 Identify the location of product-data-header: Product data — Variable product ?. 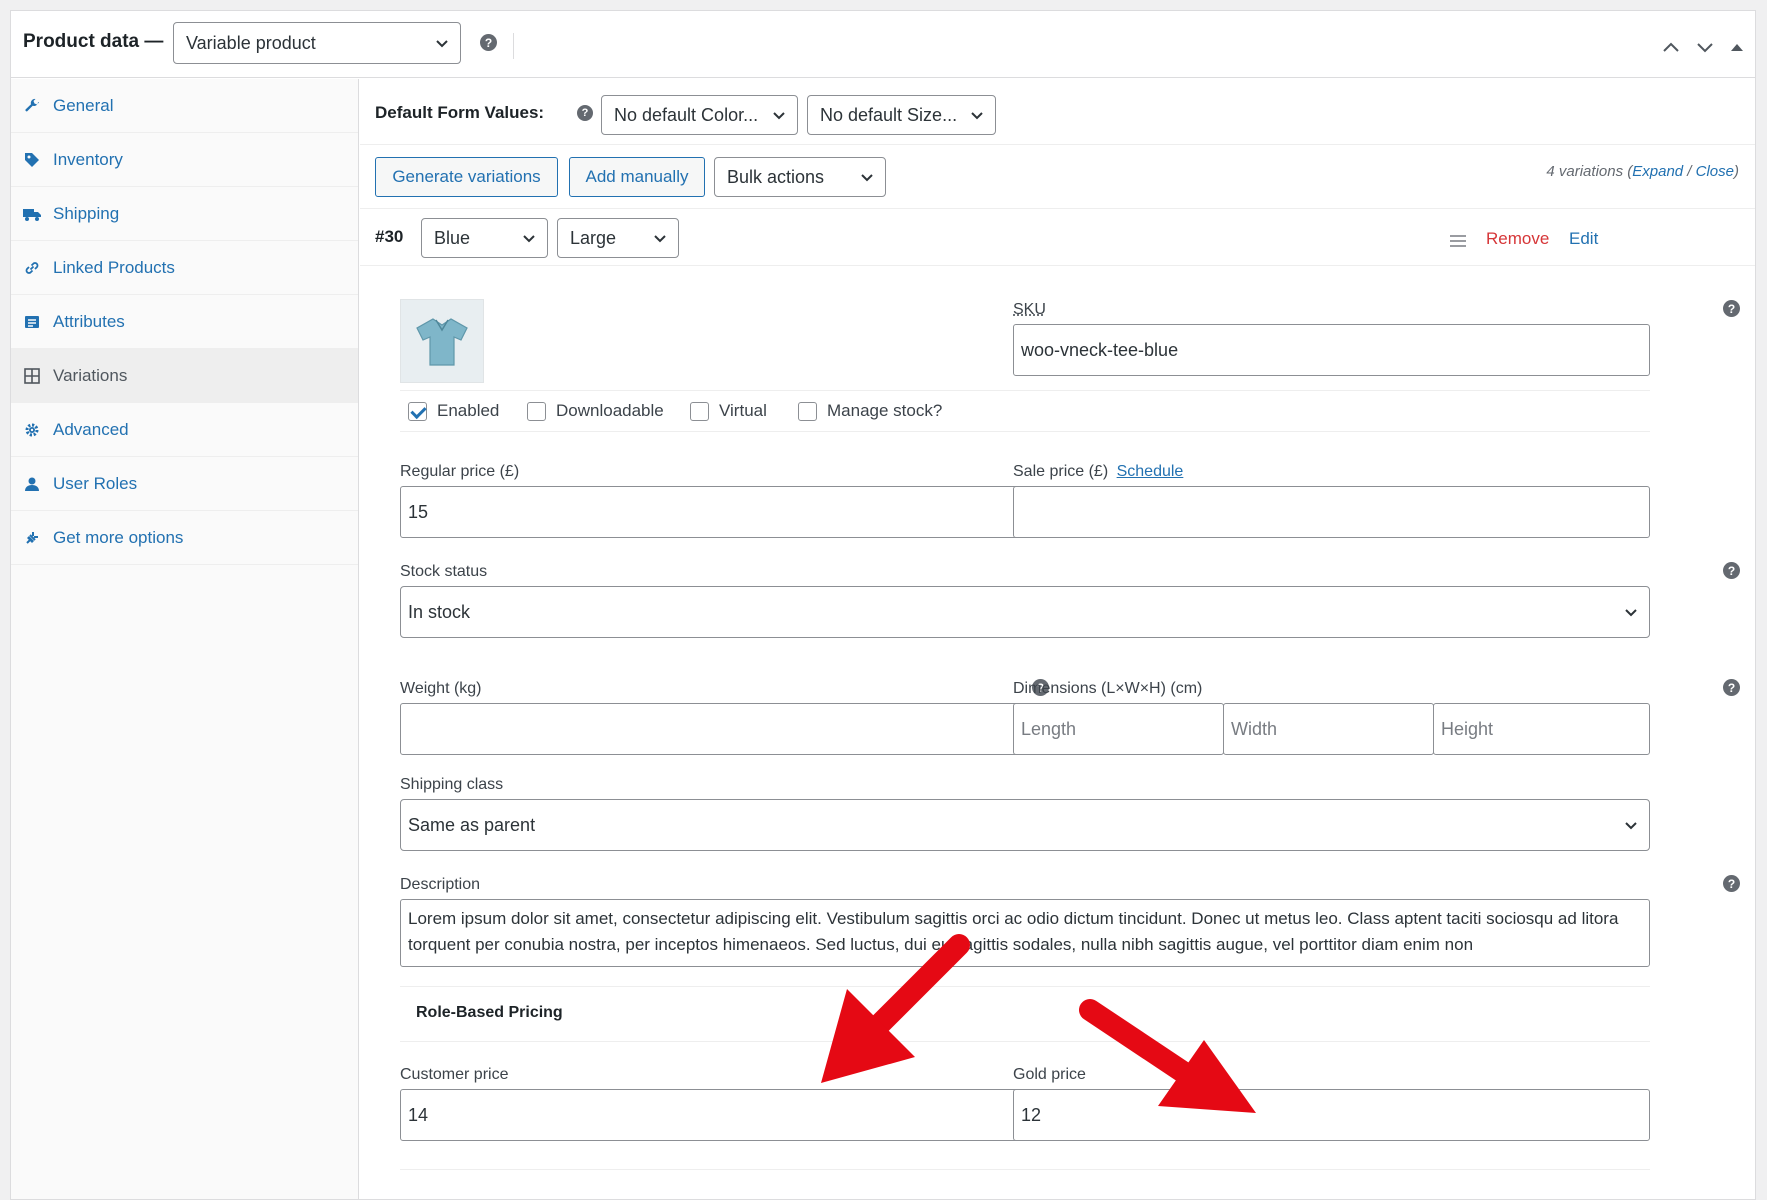
(883, 44).